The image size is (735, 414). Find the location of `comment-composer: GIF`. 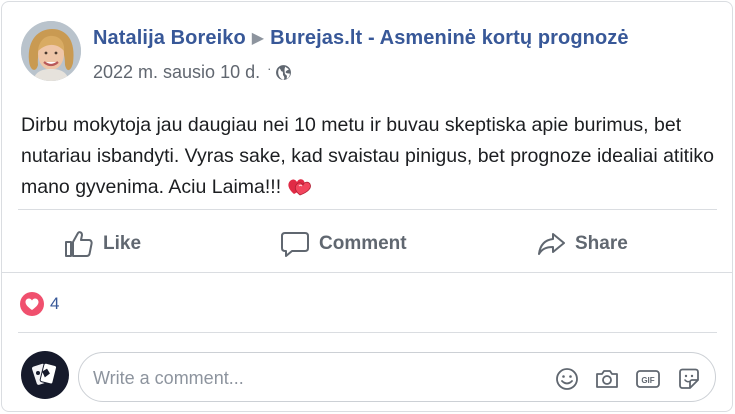

comment-composer: GIF is located at coordinates (397, 377).